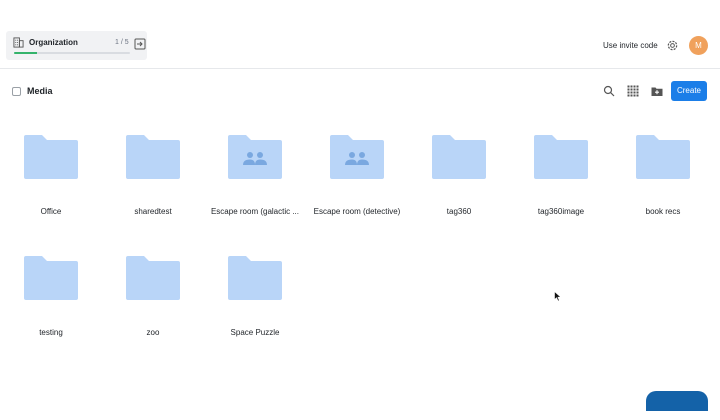 This screenshot has height=420, width=720. I want to click on folder-item: book recs, so click(663, 170).